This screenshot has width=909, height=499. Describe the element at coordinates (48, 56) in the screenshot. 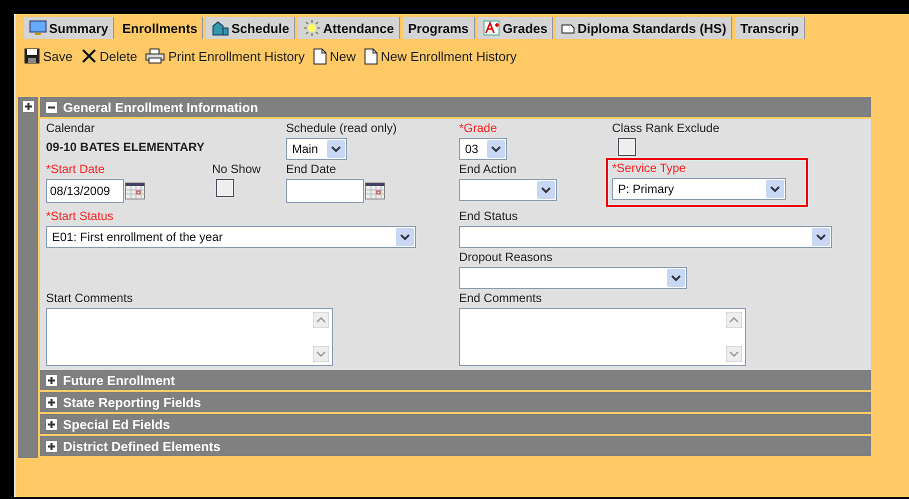

I see `toolbar-button: Save` at that location.